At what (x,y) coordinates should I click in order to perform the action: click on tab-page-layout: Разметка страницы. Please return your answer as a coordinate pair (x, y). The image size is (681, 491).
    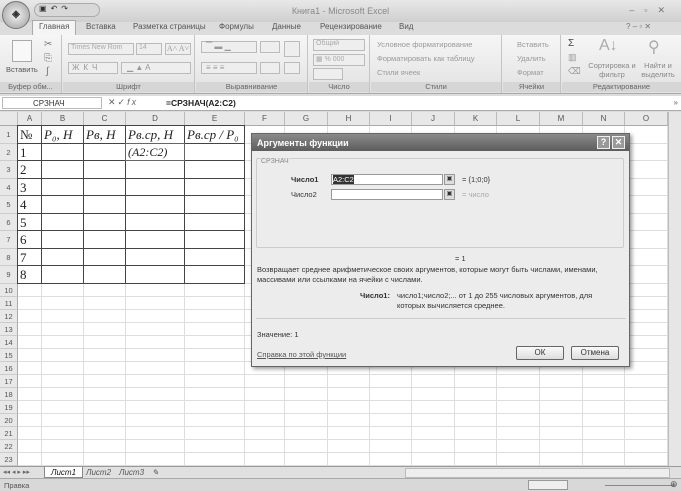
    Looking at the image, I should click on (169, 26).